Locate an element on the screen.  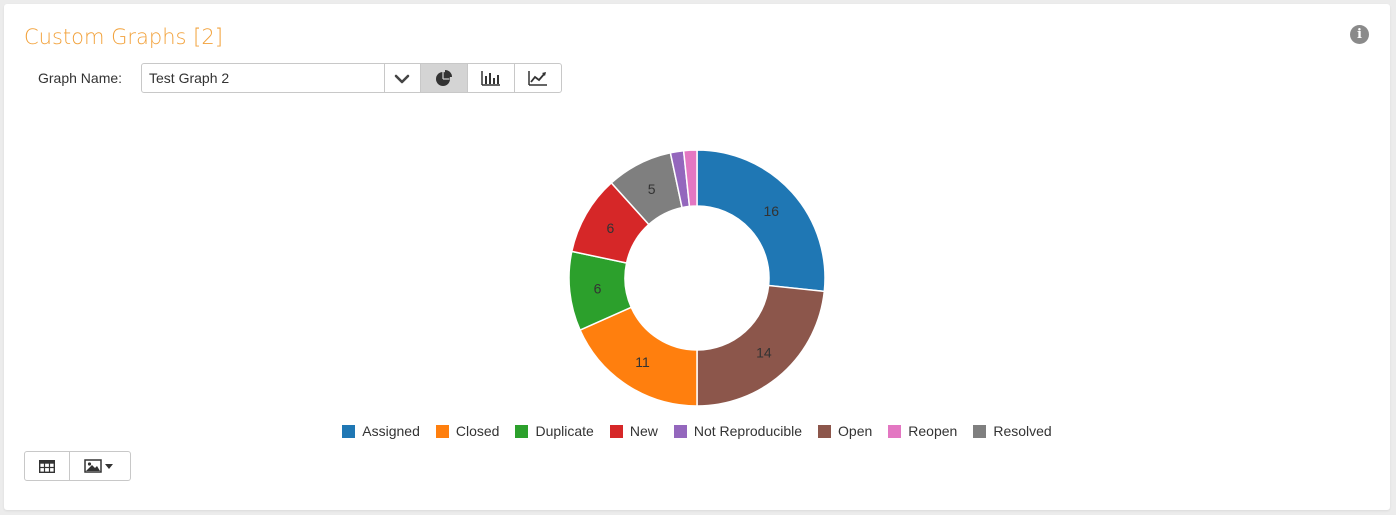
data-label-closed: 11 is located at coordinates (642, 362).